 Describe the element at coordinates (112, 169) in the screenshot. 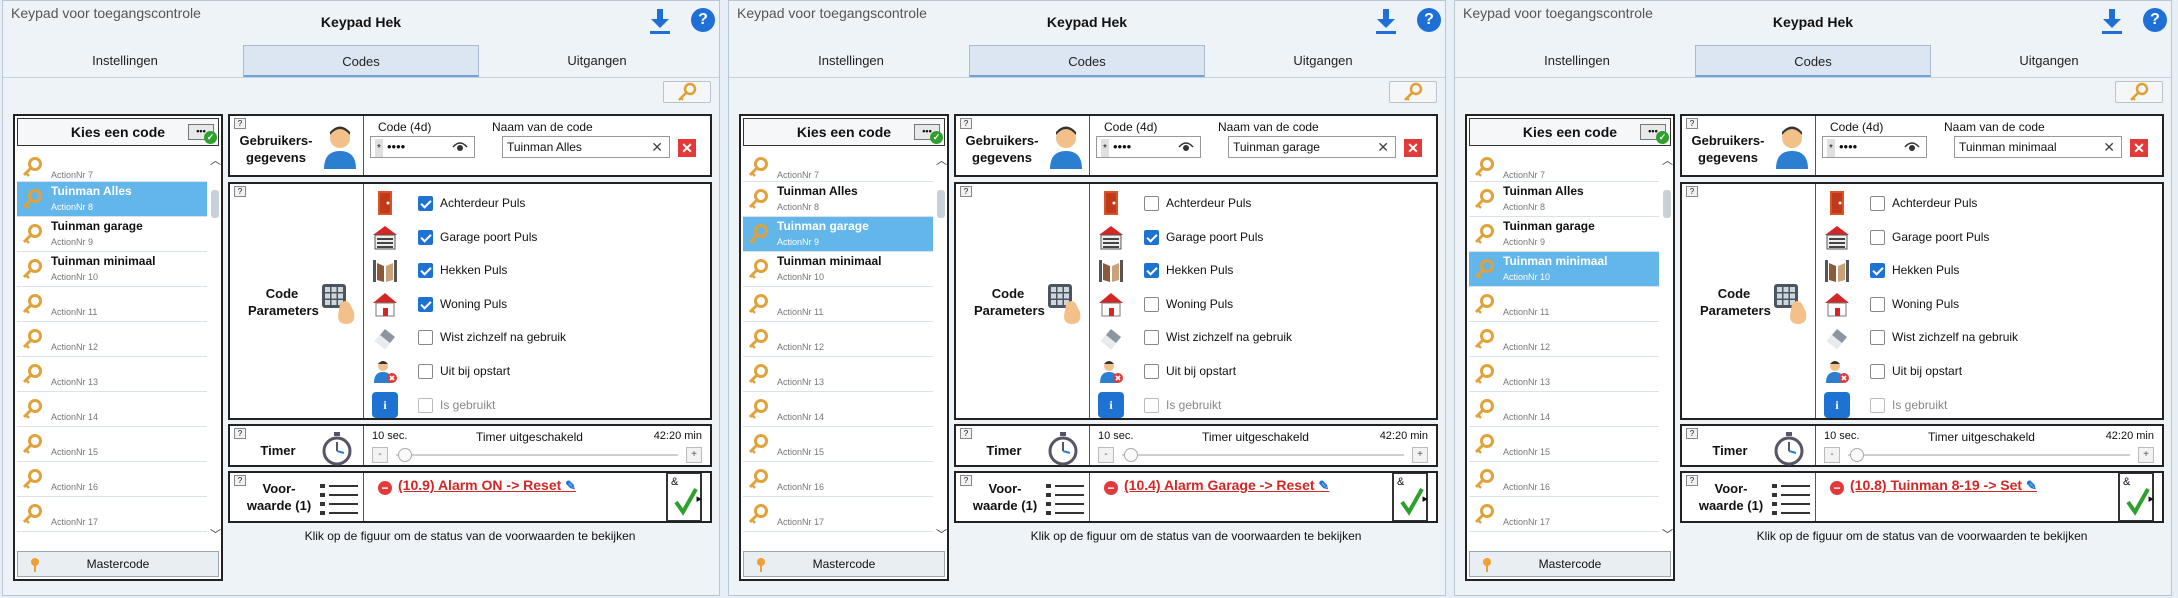

I see `list-item: ActionNr 7` at that location.